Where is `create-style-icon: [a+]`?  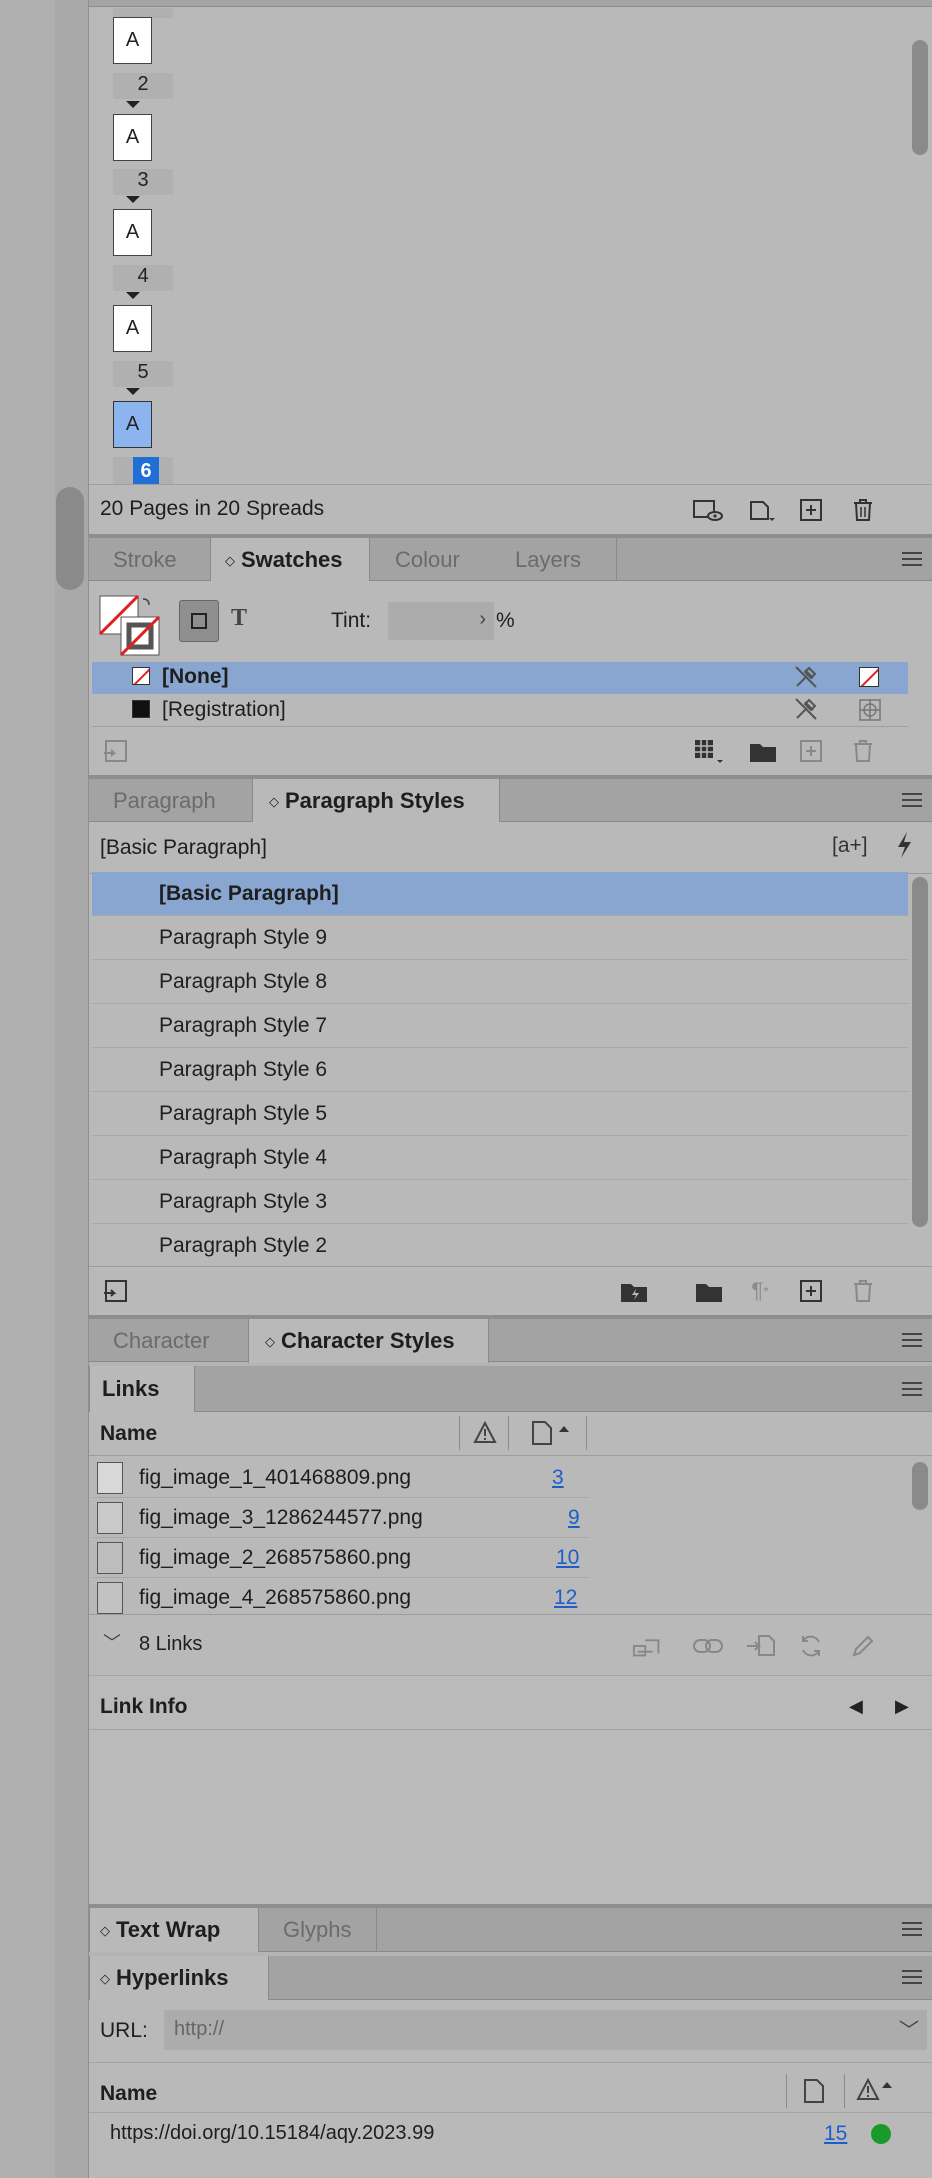 create-style-icon: [a+] is located at coordinates (850, 846).